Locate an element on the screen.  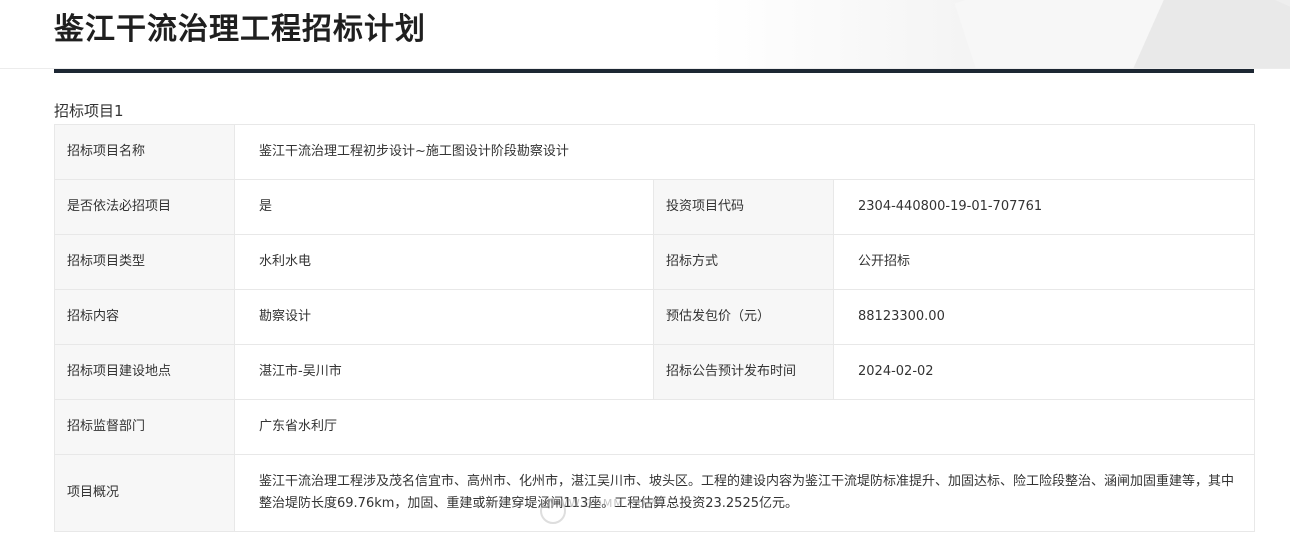
label-location: 招标项目建设地点 is located at coordinates (144, 372).